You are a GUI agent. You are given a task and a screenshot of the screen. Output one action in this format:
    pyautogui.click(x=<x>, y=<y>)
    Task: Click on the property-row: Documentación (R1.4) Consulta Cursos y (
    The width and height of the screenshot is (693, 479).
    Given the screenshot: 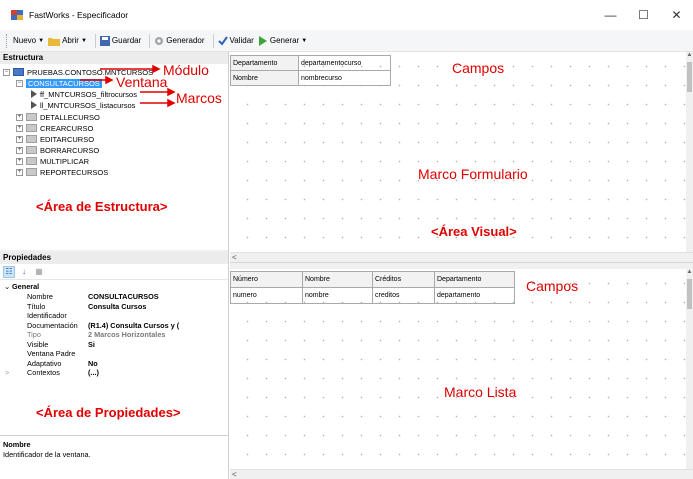 What is the action you would take?
    pyautogui.click(x=114, y=326)
    